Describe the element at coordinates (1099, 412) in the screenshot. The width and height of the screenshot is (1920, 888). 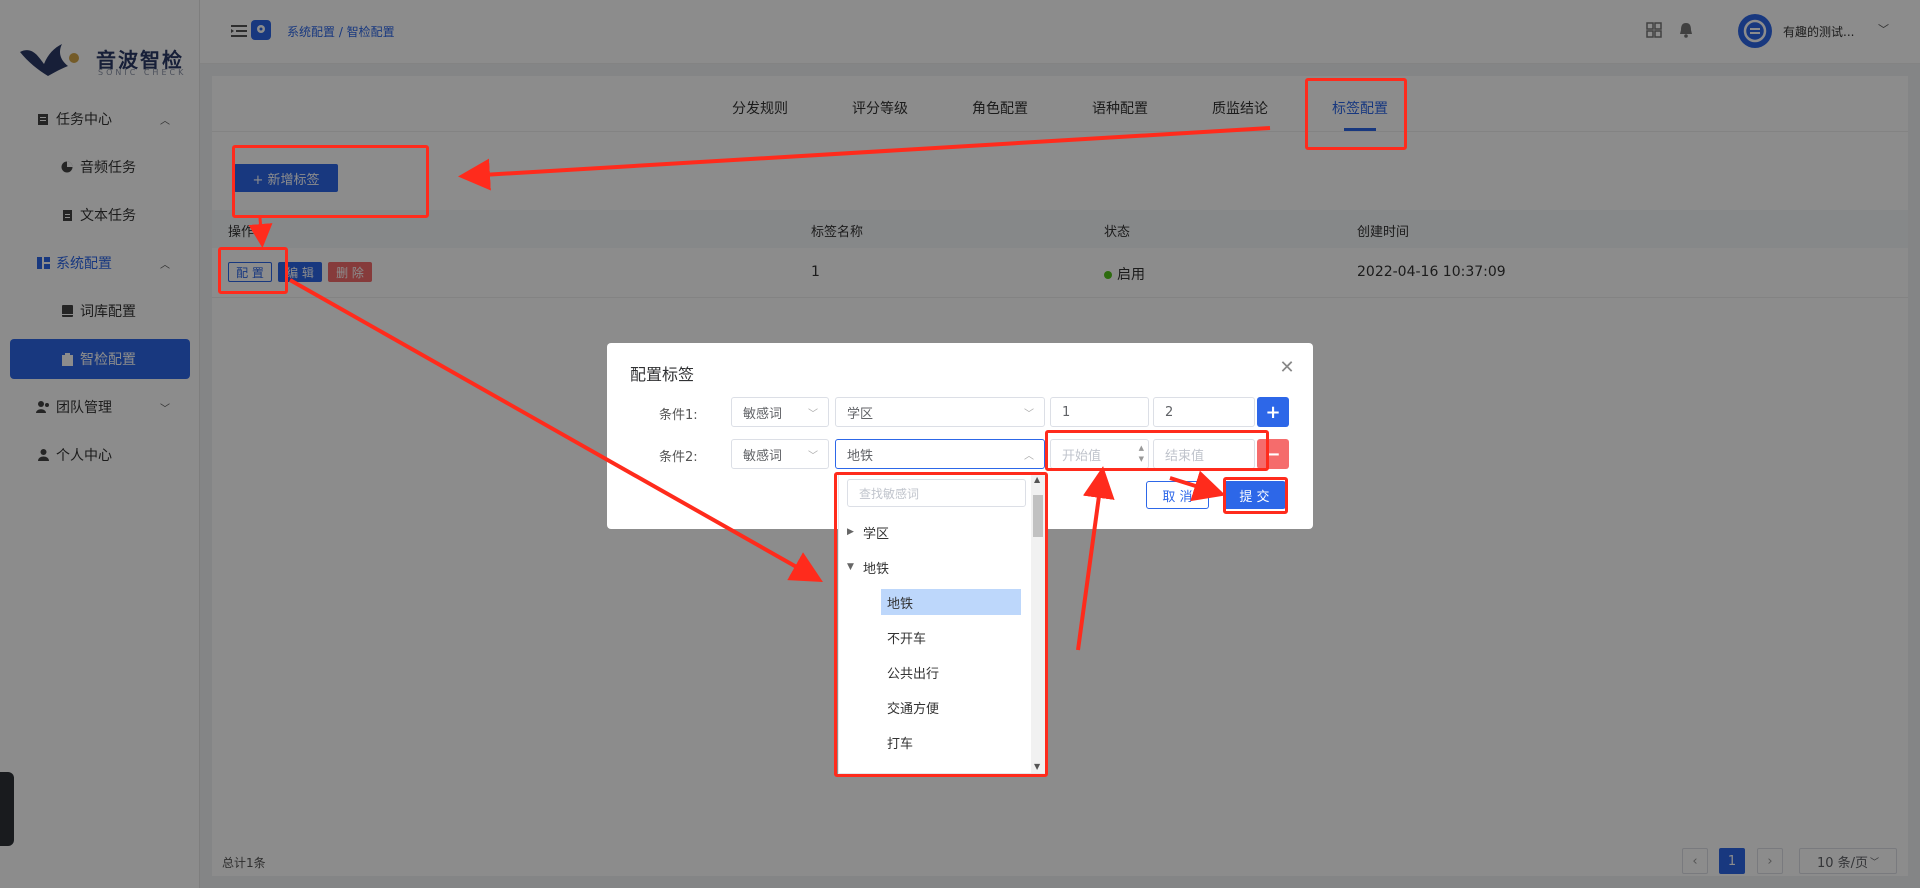
I see `start-value-input: 1` at that location.